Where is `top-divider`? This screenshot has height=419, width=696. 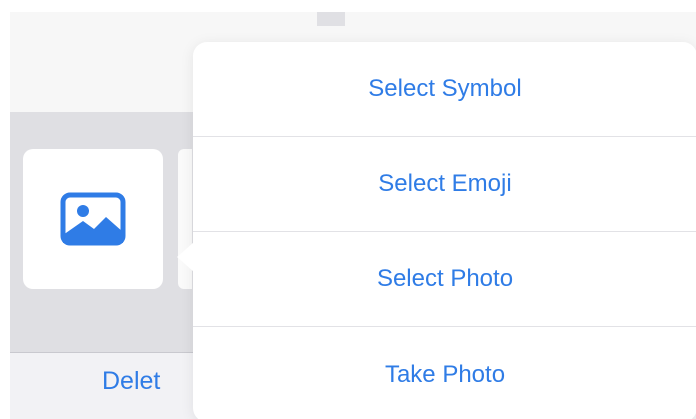
top-divider is located at coordinates (331, 19).